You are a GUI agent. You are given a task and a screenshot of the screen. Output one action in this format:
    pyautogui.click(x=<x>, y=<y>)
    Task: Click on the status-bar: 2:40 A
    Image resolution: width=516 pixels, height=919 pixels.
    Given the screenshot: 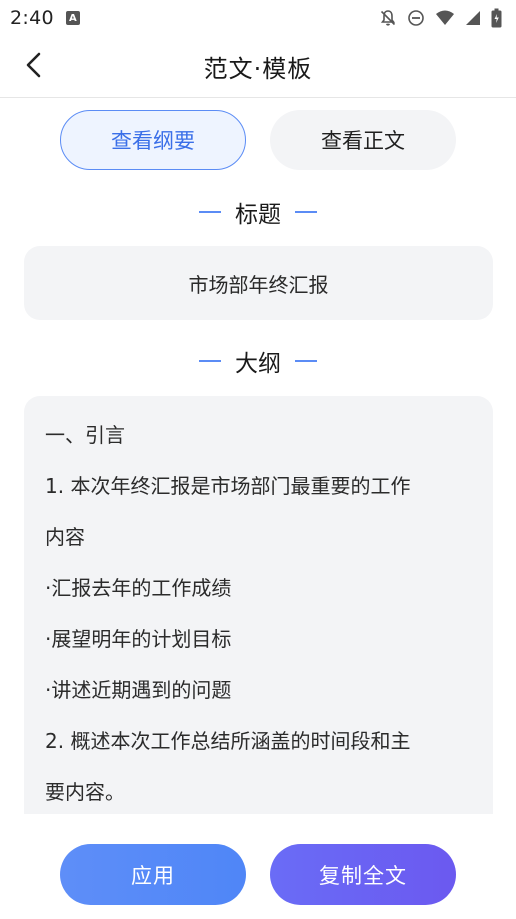 What is the action you would take?
    pyautogui.click(x=258, y=18)
    